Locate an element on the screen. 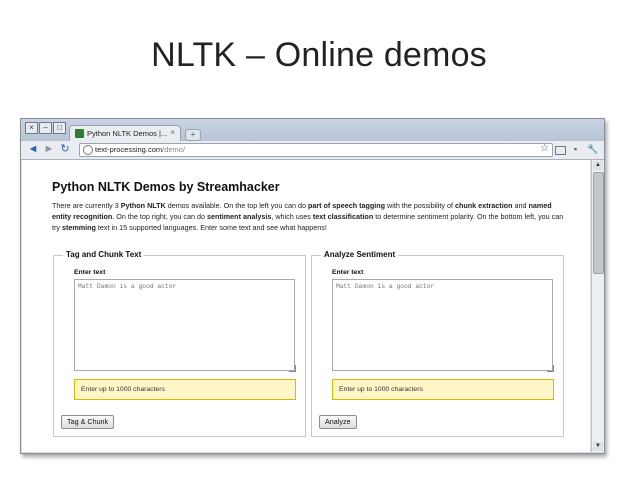 This screenshot has height=478, width=638. site-favicon-icon is located at coordinates (79, 133).